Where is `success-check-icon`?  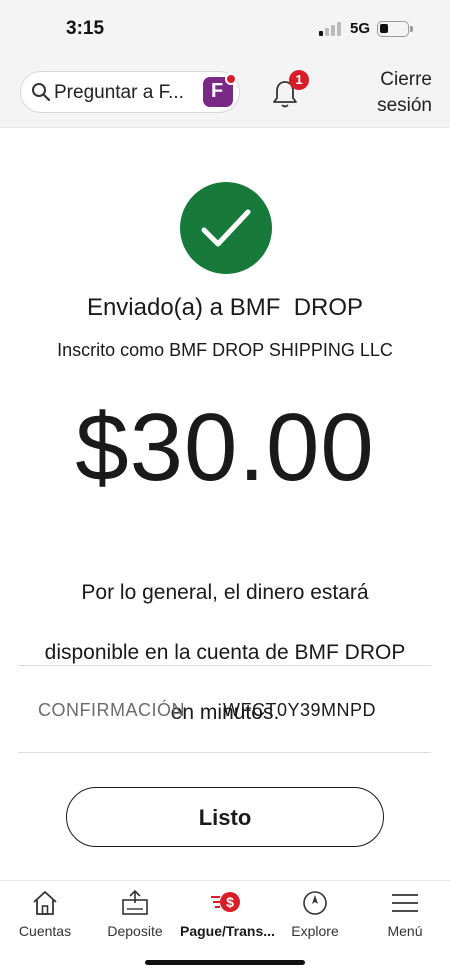
success-check-icon is located at coordinates (226, 228).